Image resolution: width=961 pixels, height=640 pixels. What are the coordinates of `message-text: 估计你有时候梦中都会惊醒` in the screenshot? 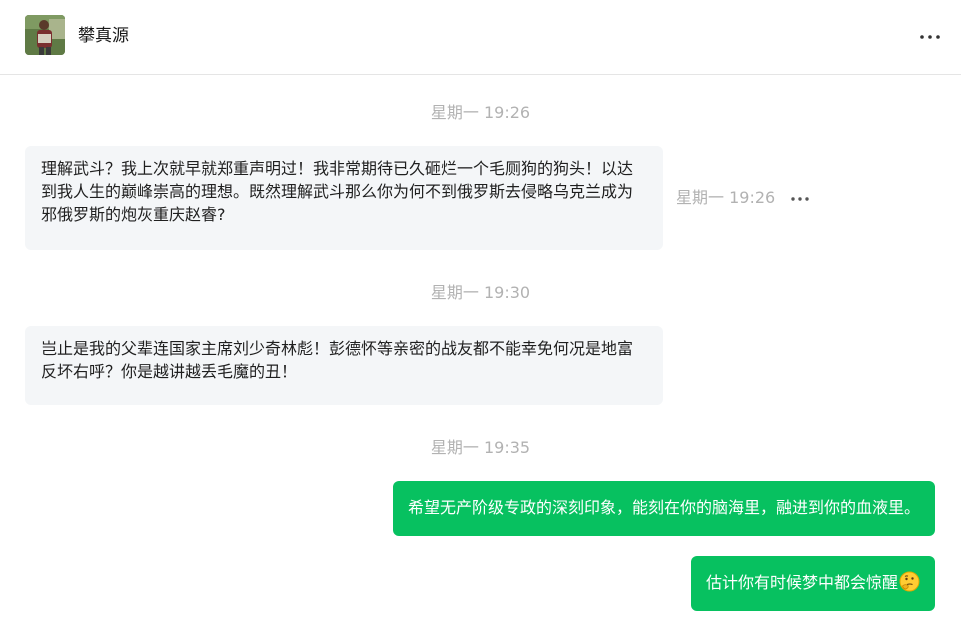 It's located at (801, 582).